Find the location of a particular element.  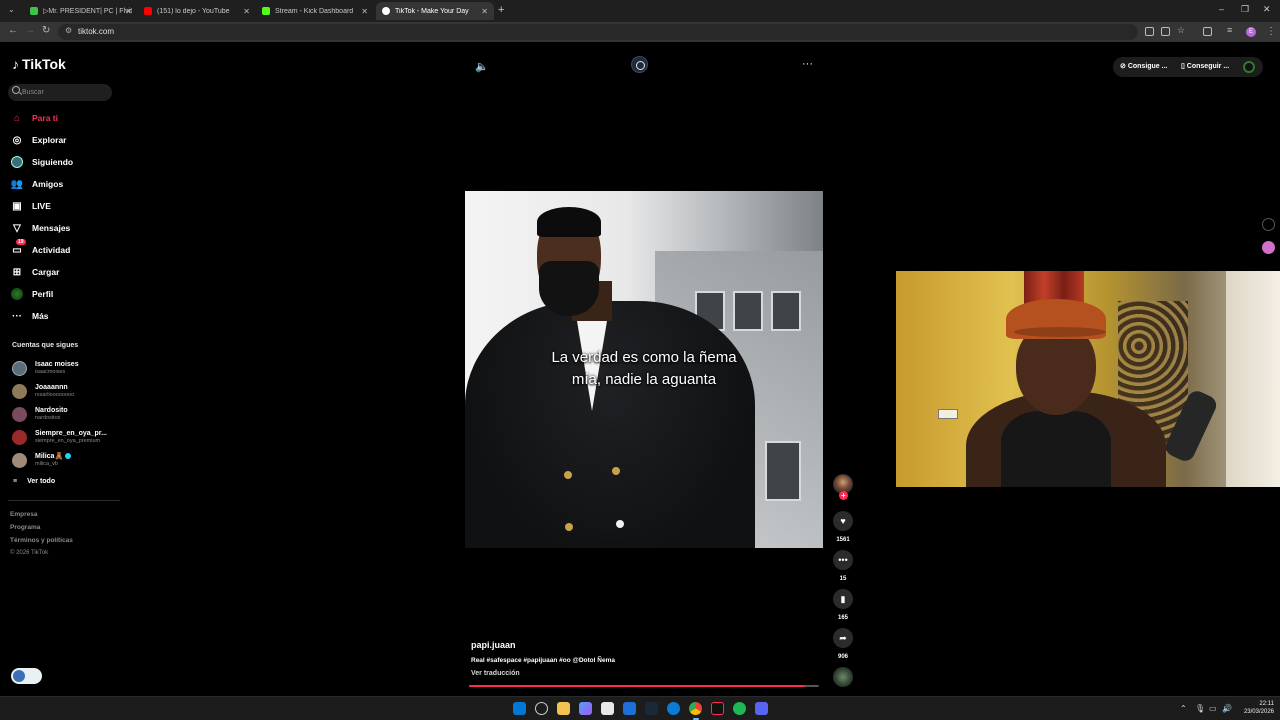

tiktok-logo: ♪ TikTok is located at coordinates (39, 64).